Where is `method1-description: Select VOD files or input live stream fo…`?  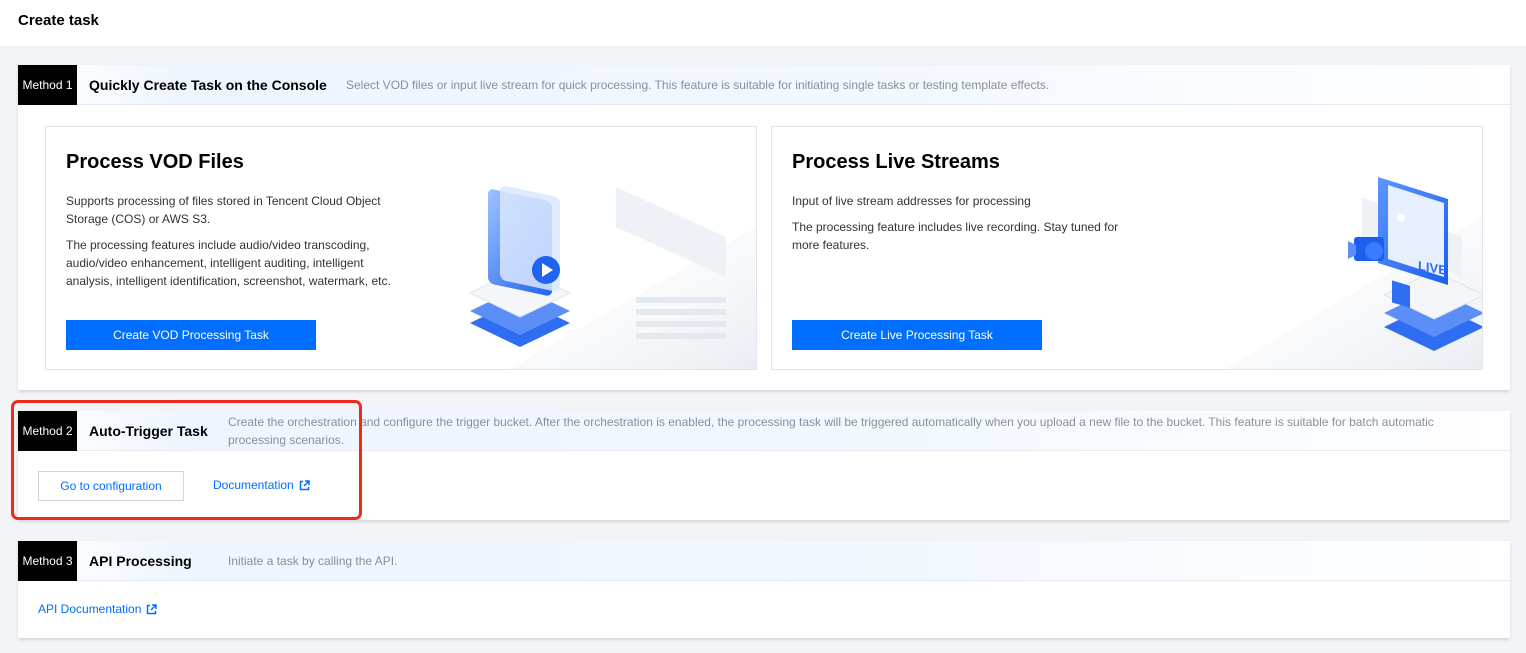
method1-description: Select VOD files or input live stream fo… is located at coordinates (698, 85).